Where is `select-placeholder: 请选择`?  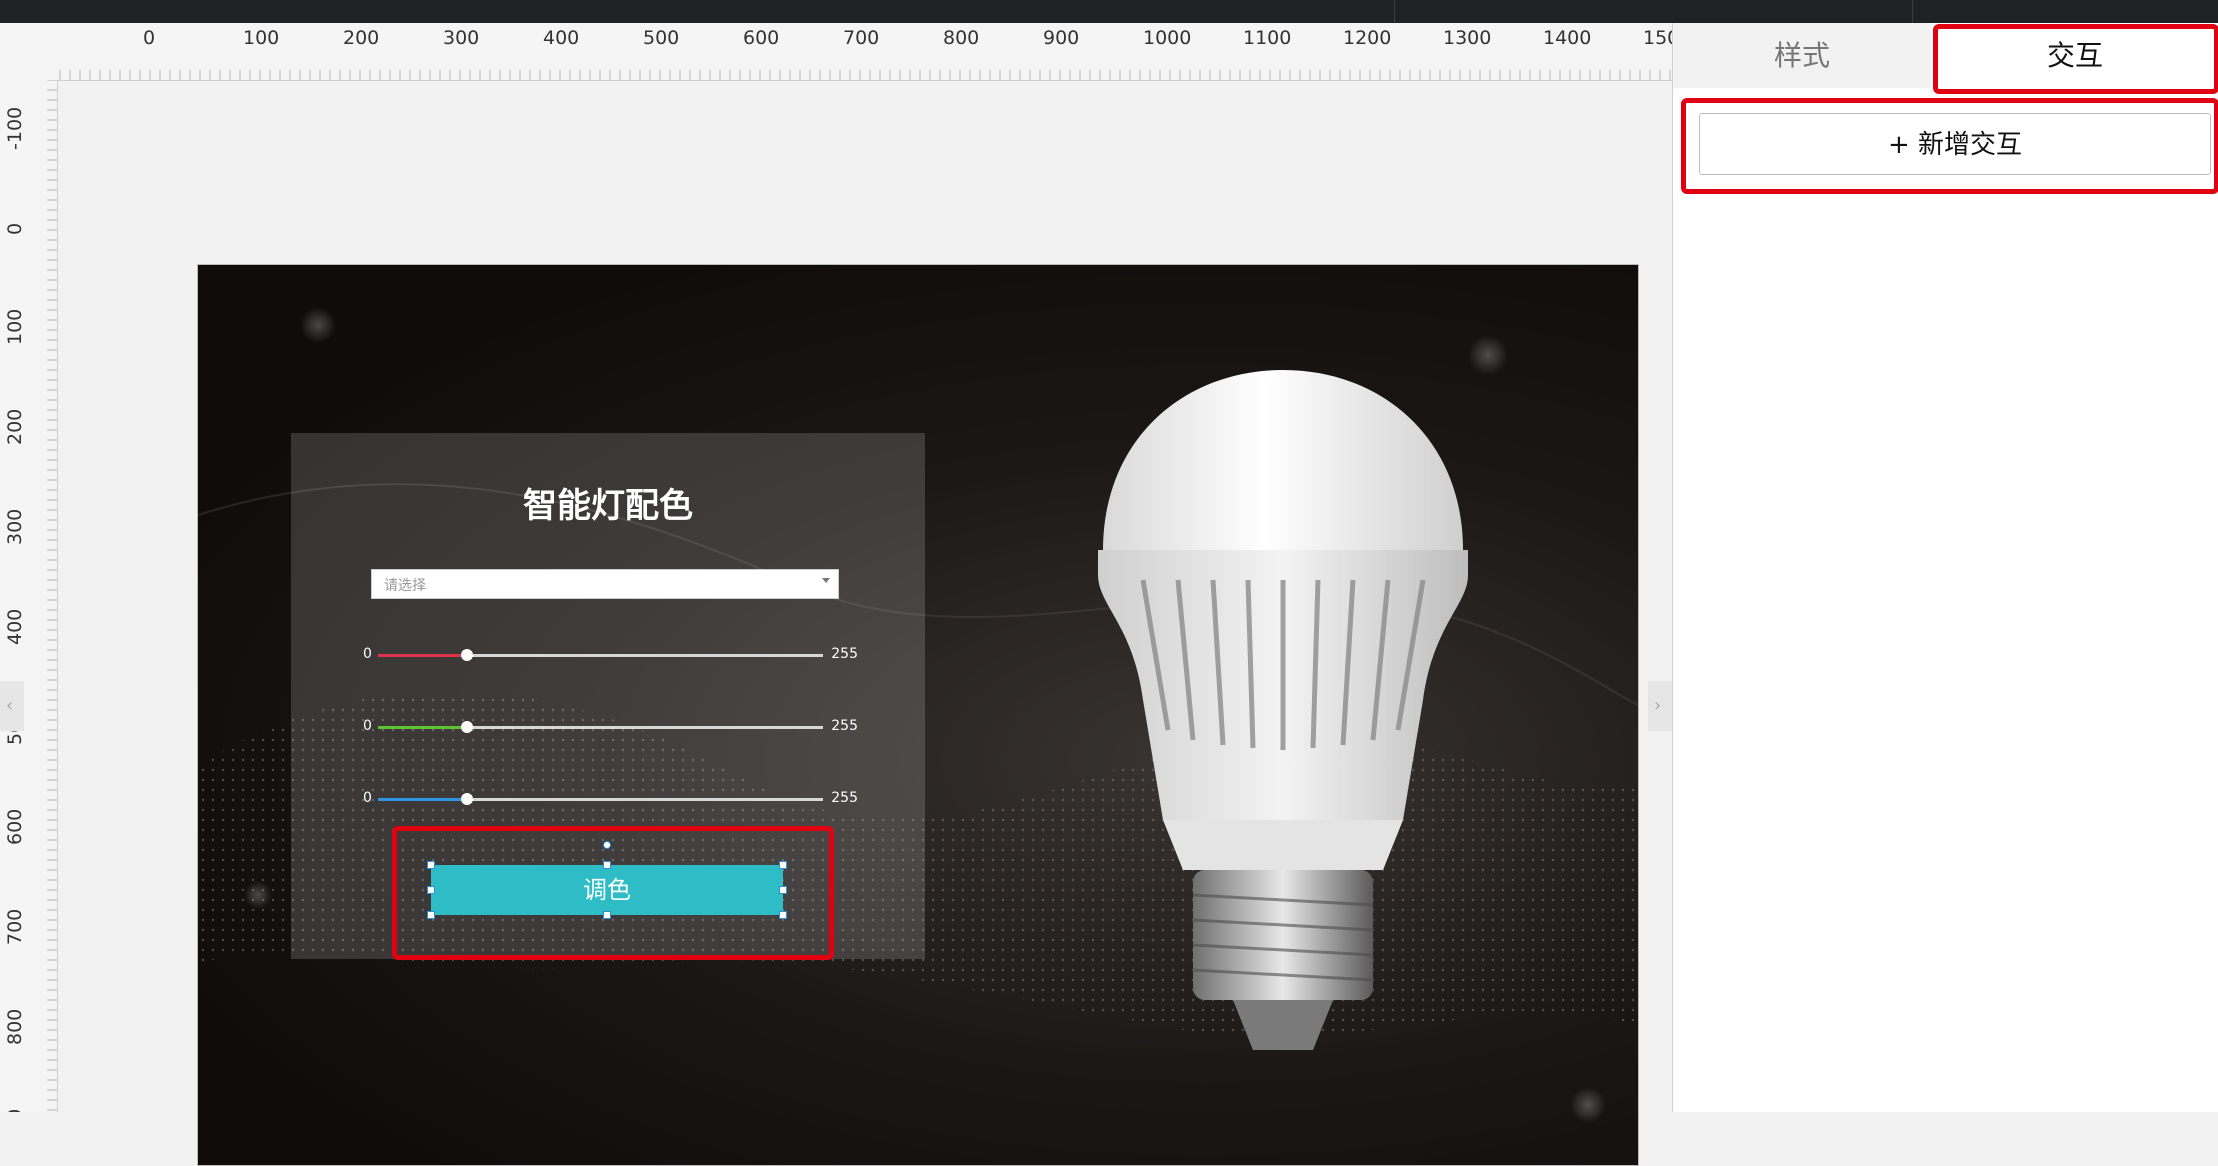
select-placeholder: 请选择 is located at coordinates (405, 586).